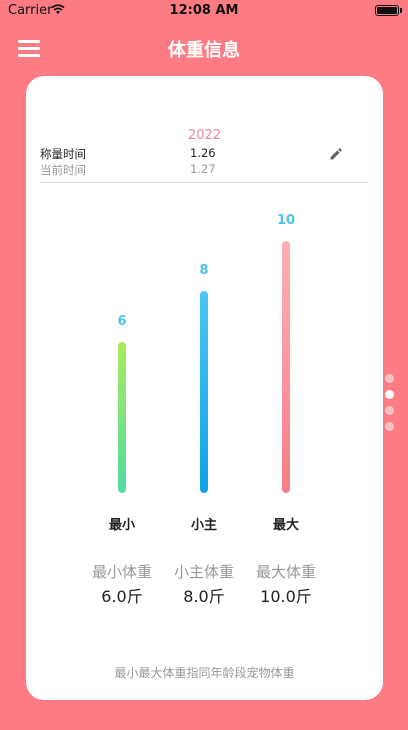 Image resolution: width=408 pixels, height=730 pixels. I want to click on bar-category-label: 最小, so click(121, 525).